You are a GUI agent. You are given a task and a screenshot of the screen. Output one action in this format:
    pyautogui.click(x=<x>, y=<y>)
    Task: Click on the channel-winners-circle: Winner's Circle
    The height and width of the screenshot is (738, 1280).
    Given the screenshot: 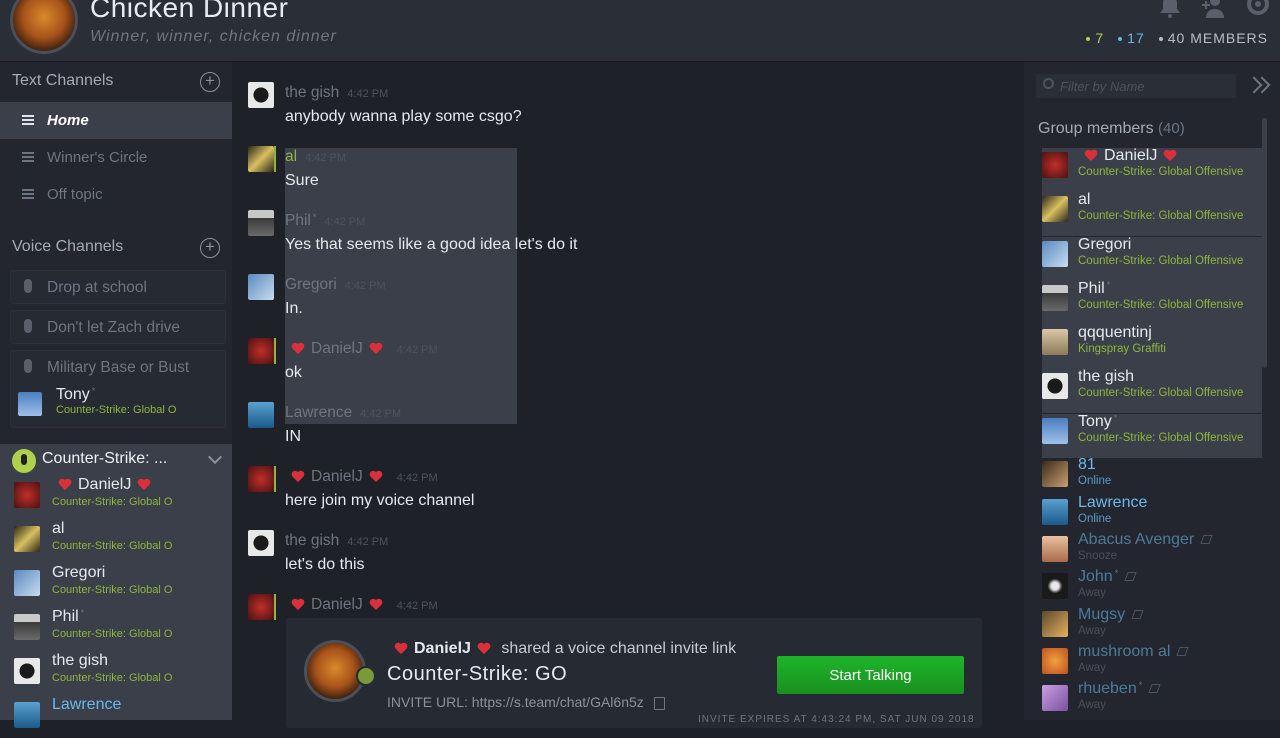 What is the action you would take?
    pyautogui.click(x=116, y=157)
    